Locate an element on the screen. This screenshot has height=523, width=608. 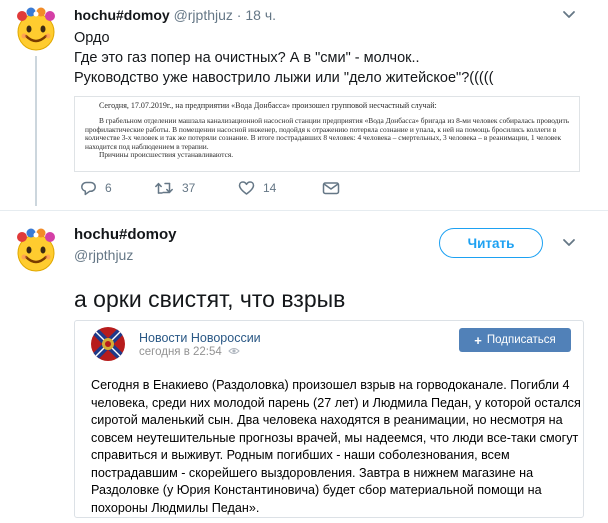
subscribe-button: + Подписаться is located at coordinates (515, 340).